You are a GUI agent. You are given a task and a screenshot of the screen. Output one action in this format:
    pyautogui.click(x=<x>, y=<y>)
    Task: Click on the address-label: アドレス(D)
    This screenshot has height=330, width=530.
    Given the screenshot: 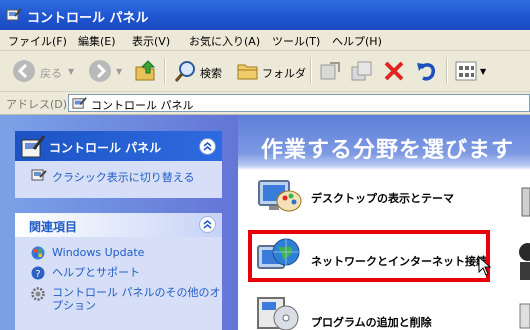 What is the action you would take?
    pyautogui.click(x=37, y=104)
    